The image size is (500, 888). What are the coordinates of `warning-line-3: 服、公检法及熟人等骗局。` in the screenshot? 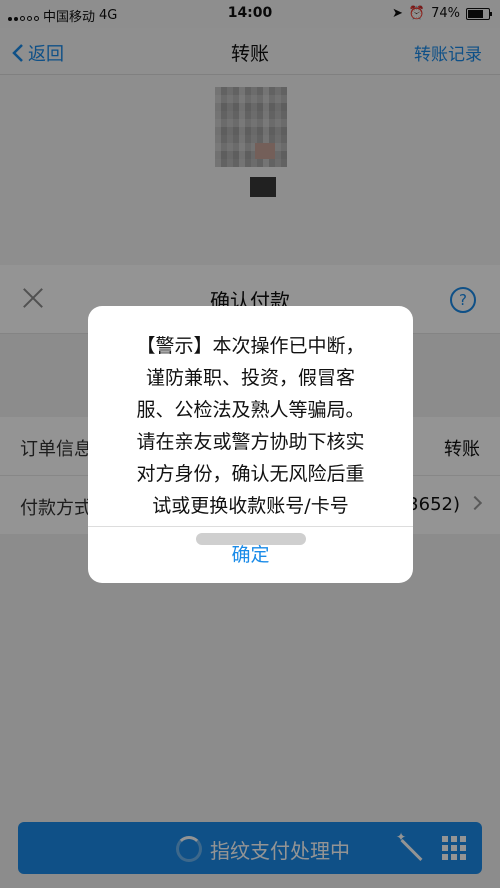 It's located at (250, 410).